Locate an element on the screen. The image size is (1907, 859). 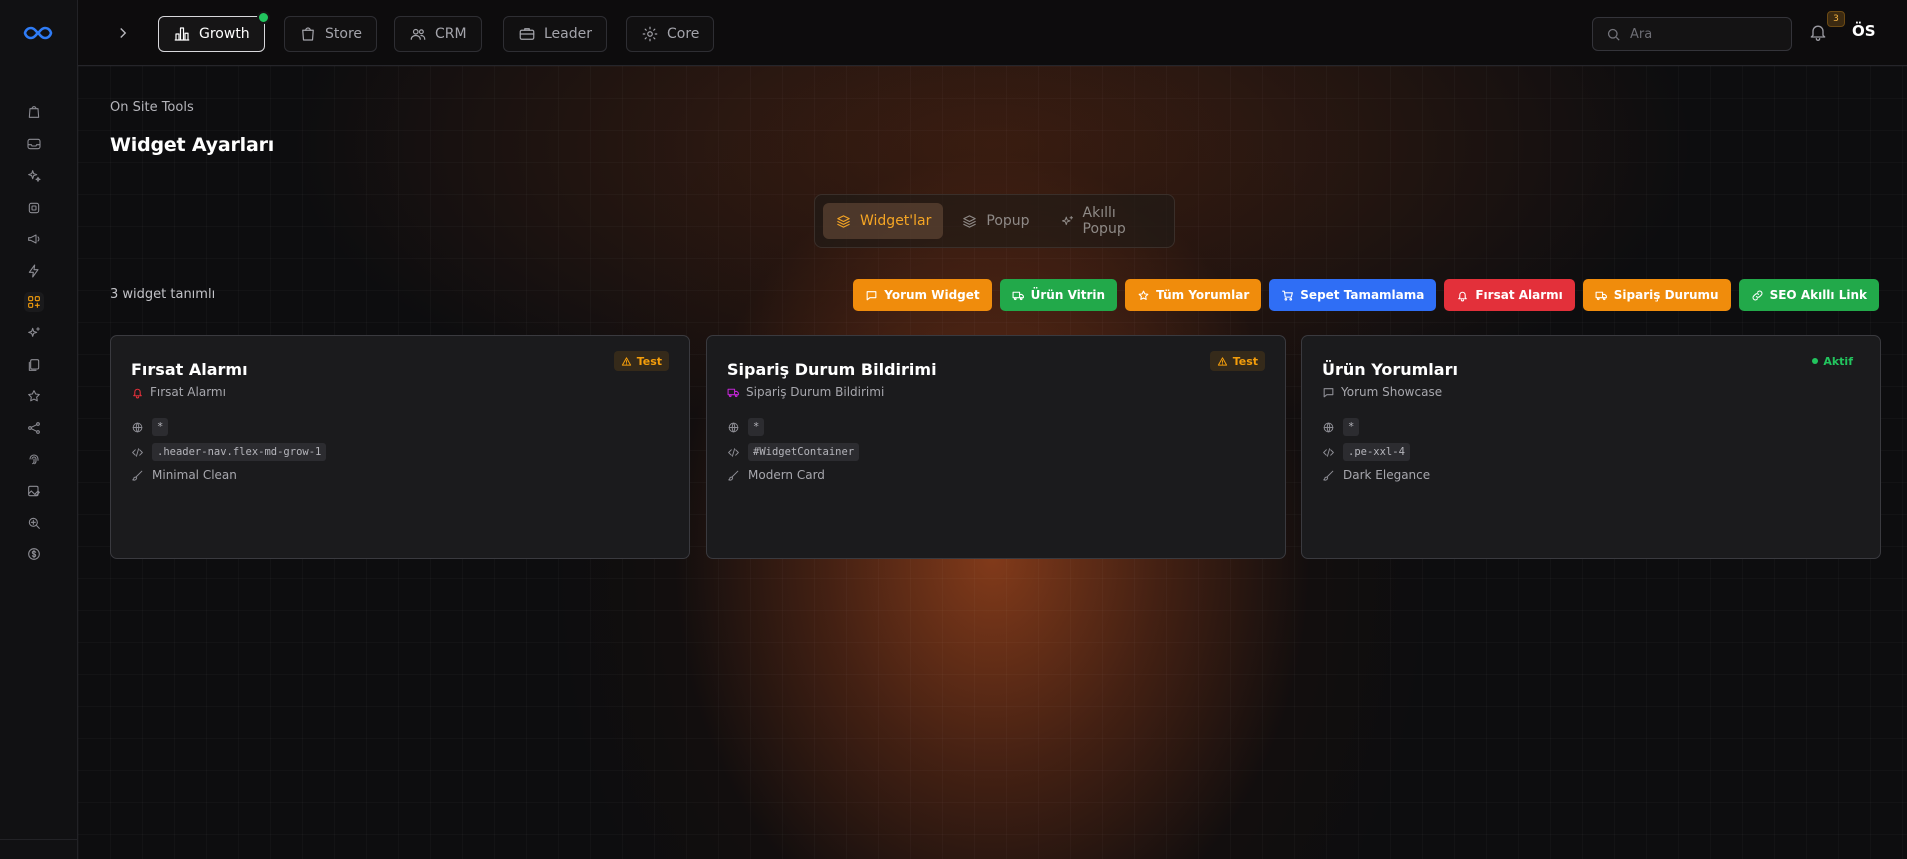
card-title: Ürün Yorumları is located at coordinates (1390, 369).